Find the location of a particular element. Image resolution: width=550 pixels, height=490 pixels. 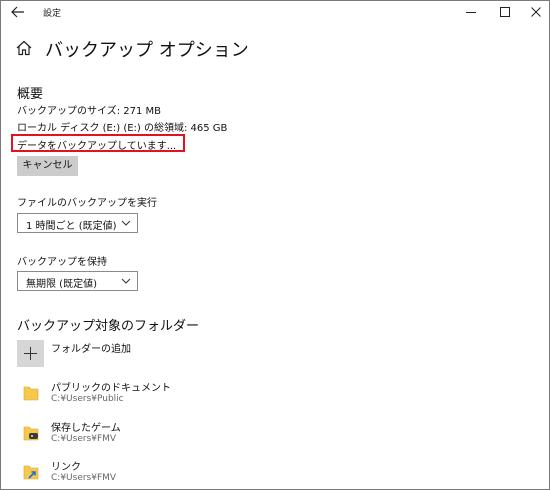

minimize-icon is located at coordinates (471, 12).